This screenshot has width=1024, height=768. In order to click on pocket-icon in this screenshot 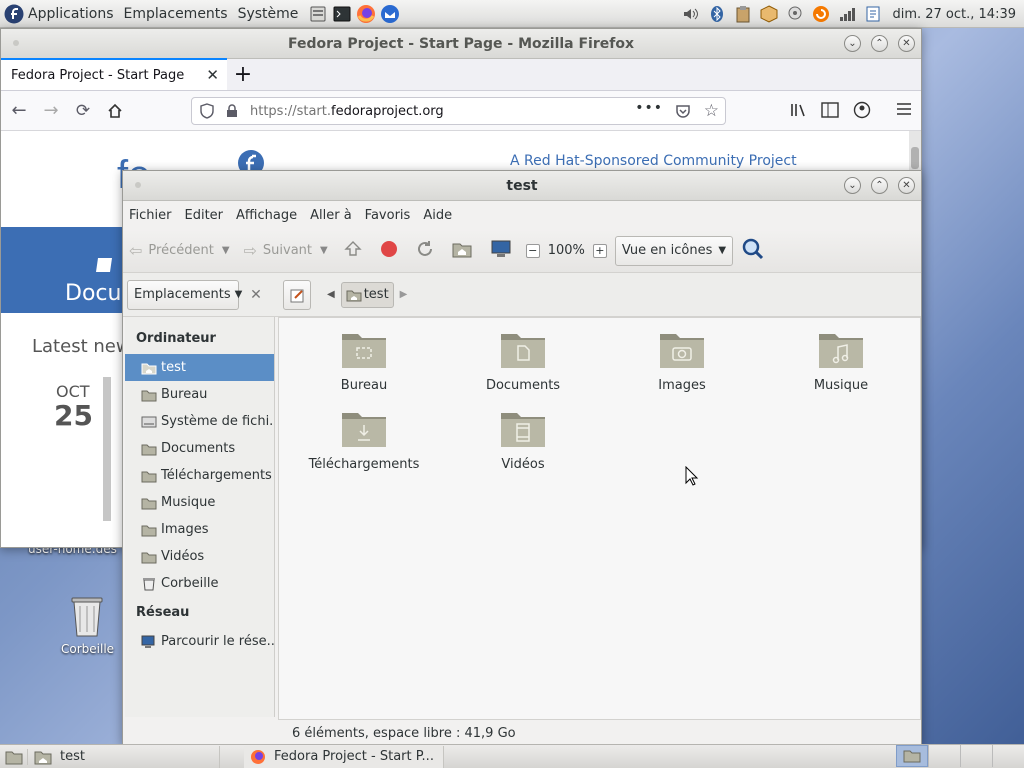, I will do `click(683, 113)`.